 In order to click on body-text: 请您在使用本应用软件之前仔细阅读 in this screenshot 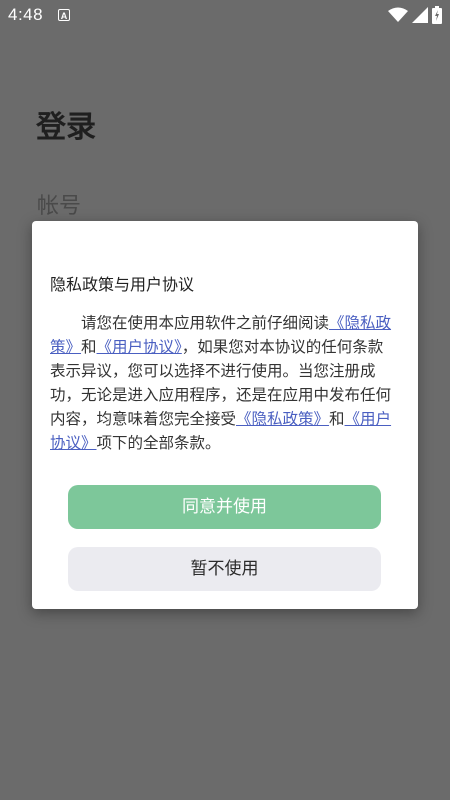, I will do `click(205, 323)`.